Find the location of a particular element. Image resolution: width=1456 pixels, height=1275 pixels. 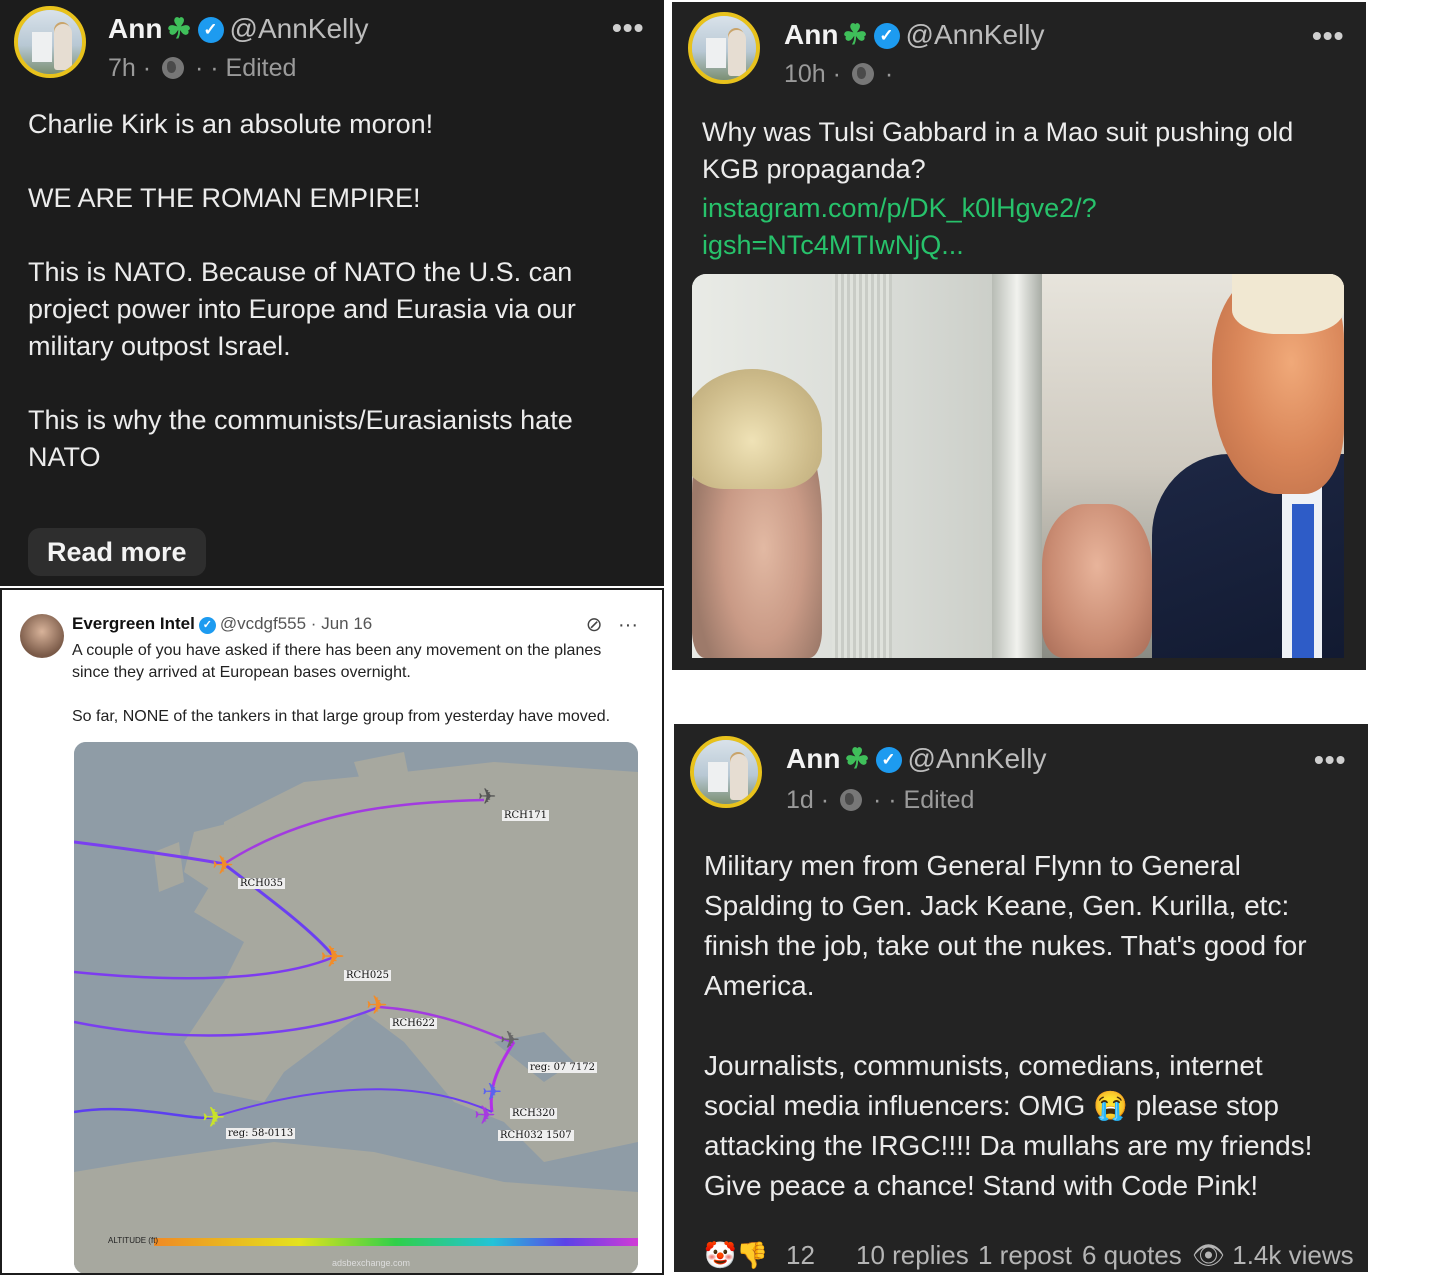

reactions: 🤡👎 12 is located at coordinates (759, 1255).